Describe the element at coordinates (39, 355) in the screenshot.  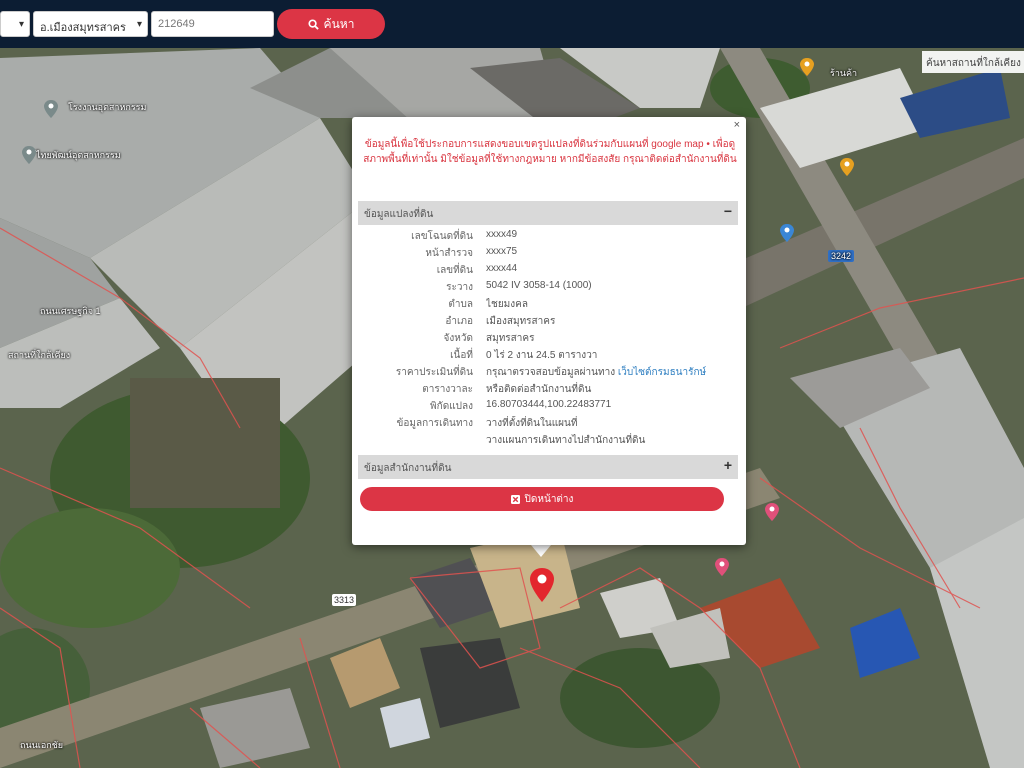
I see `map-place-label: สถานที่ใกล้เคียง` at that location.